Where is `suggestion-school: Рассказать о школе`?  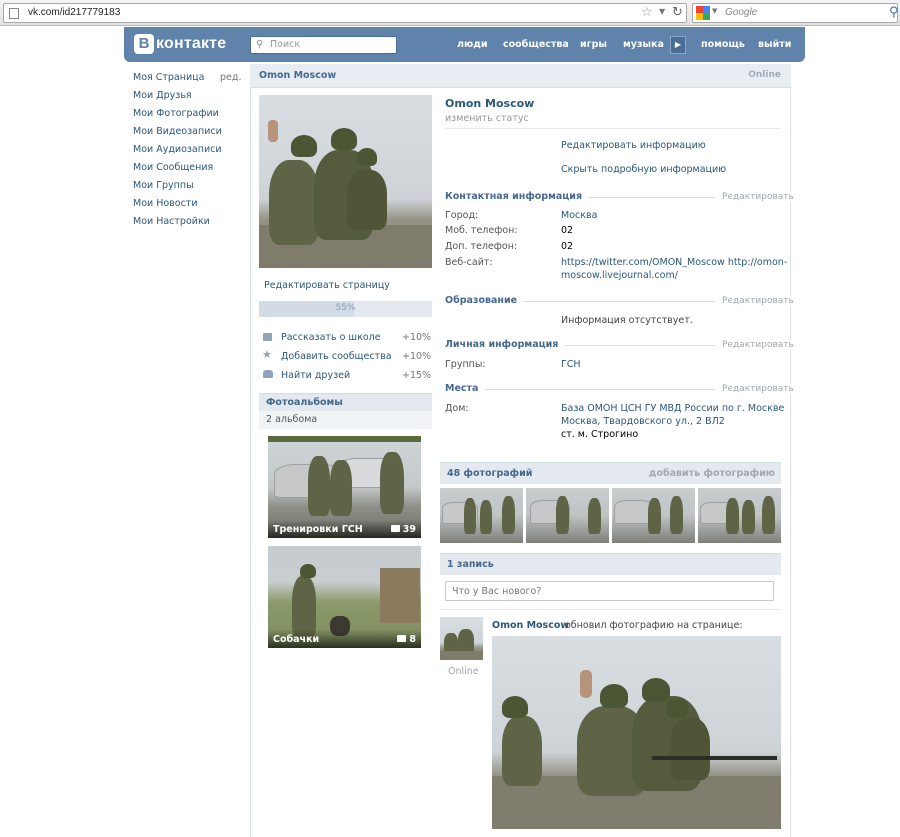
suggestion-school: Рассказать о школе is located at coordinates (331, 337).